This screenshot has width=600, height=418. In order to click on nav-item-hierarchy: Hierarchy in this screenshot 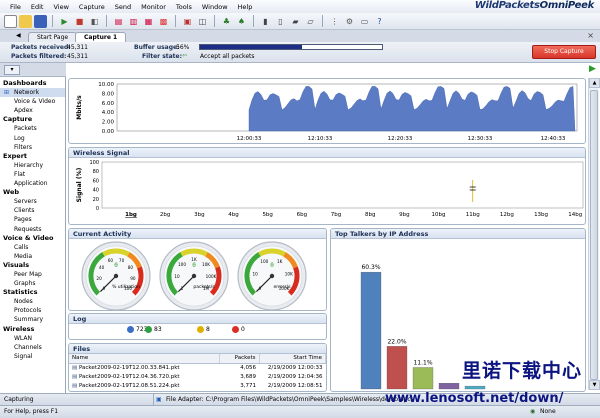, I will do `click(32, 165)`.